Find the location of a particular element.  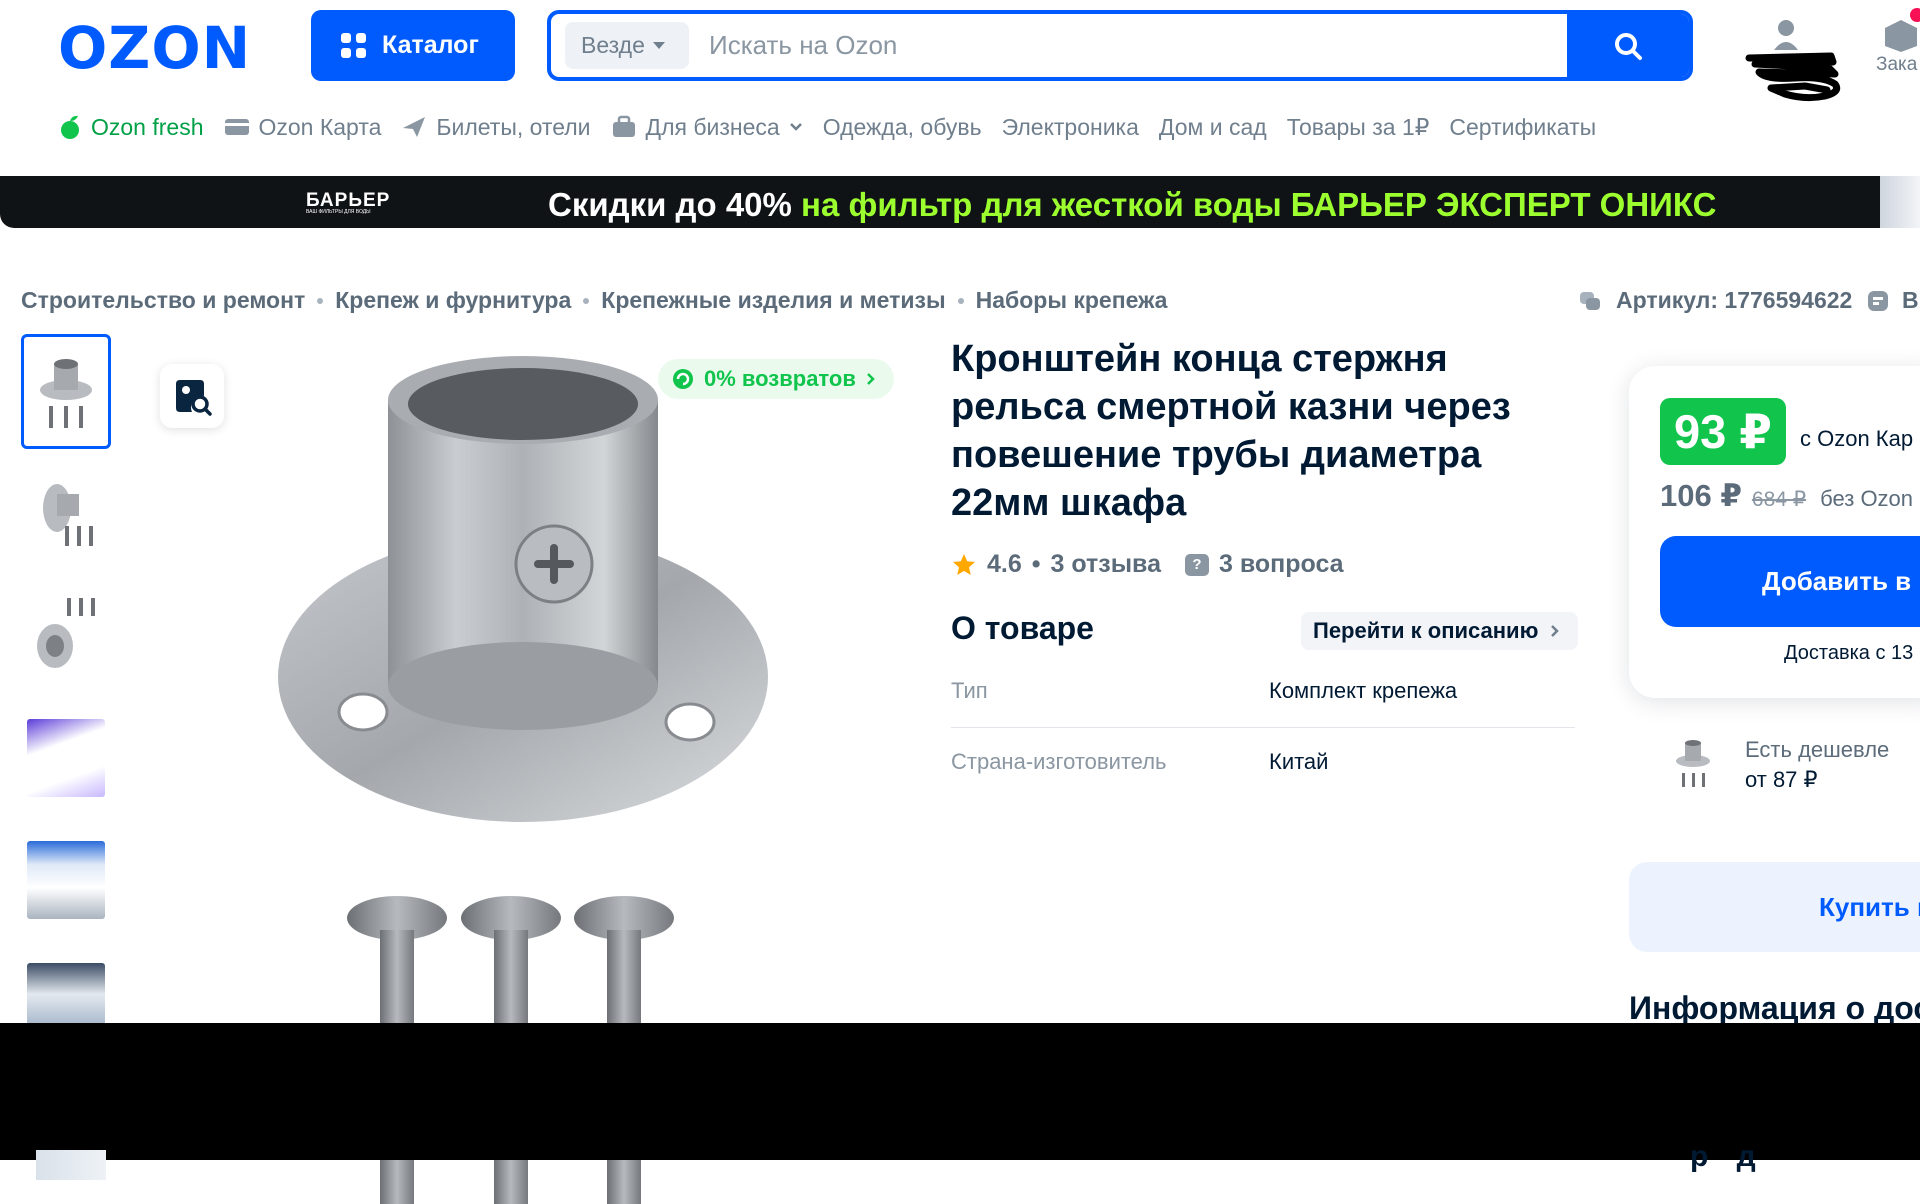

nav-home-garden: Дом и сад is located at coordinates (1213, 127).